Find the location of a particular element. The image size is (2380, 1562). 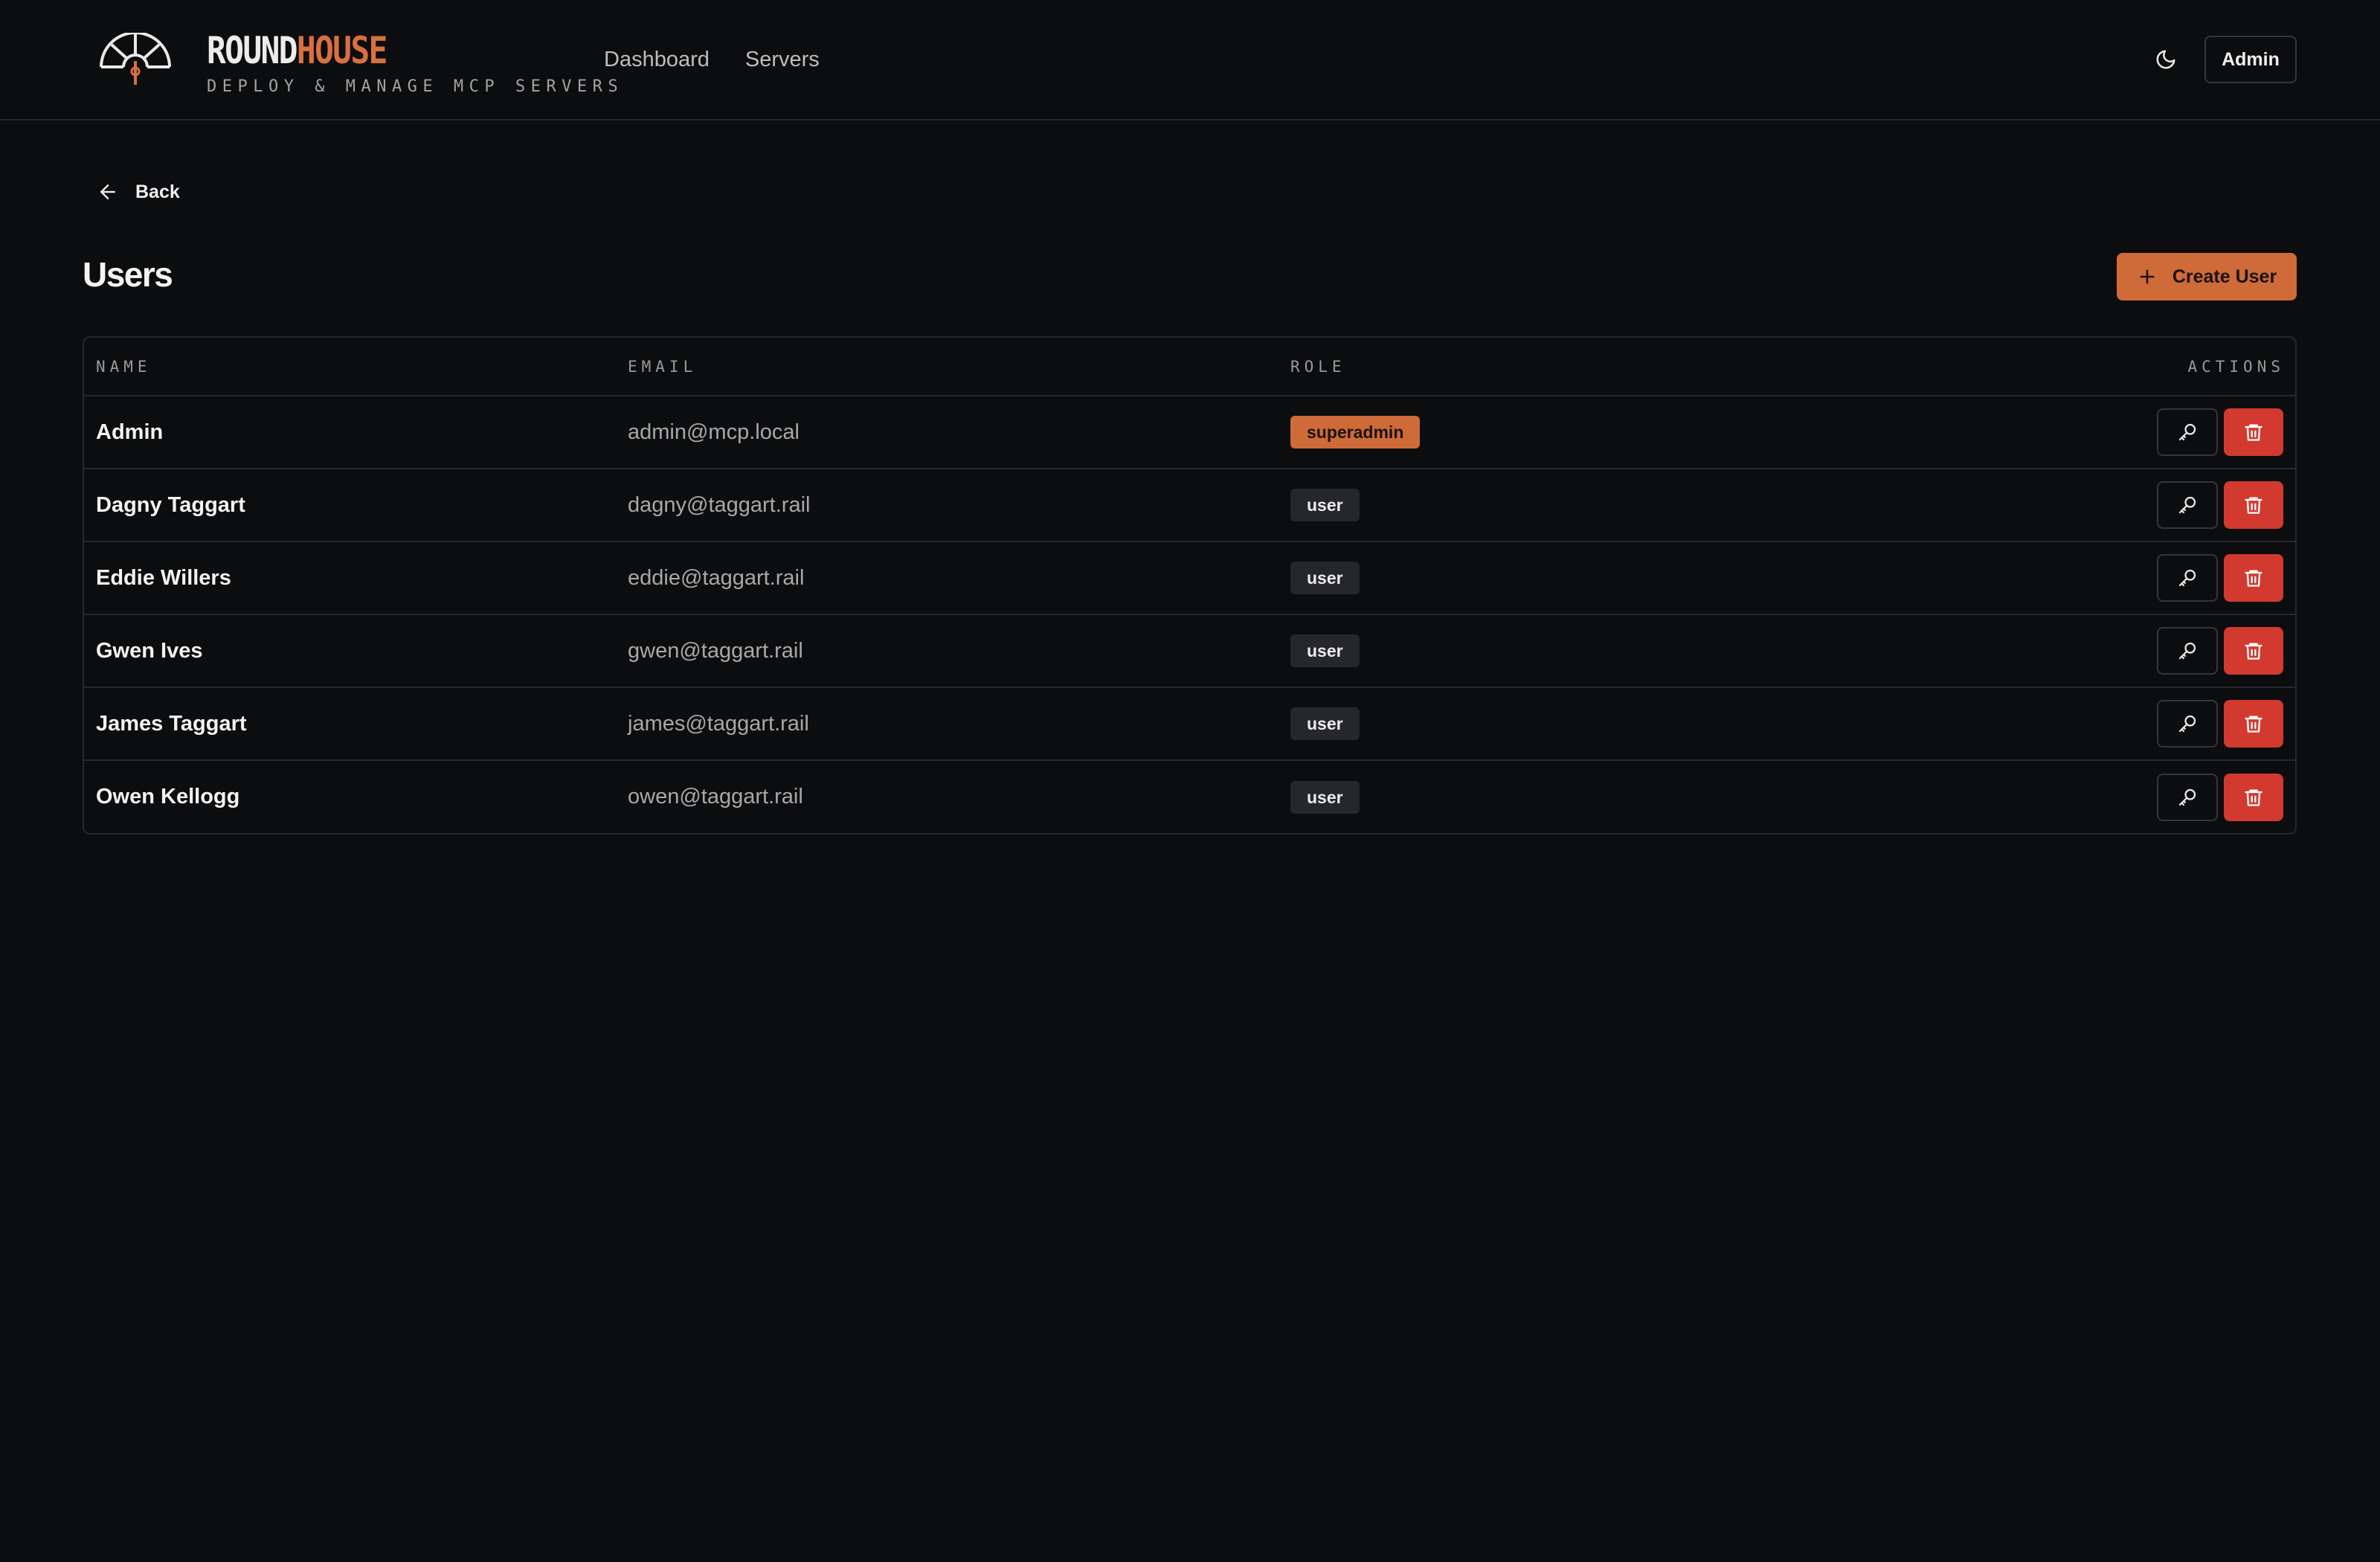

nav-servers: Servers is located at coordinates (783, 59).